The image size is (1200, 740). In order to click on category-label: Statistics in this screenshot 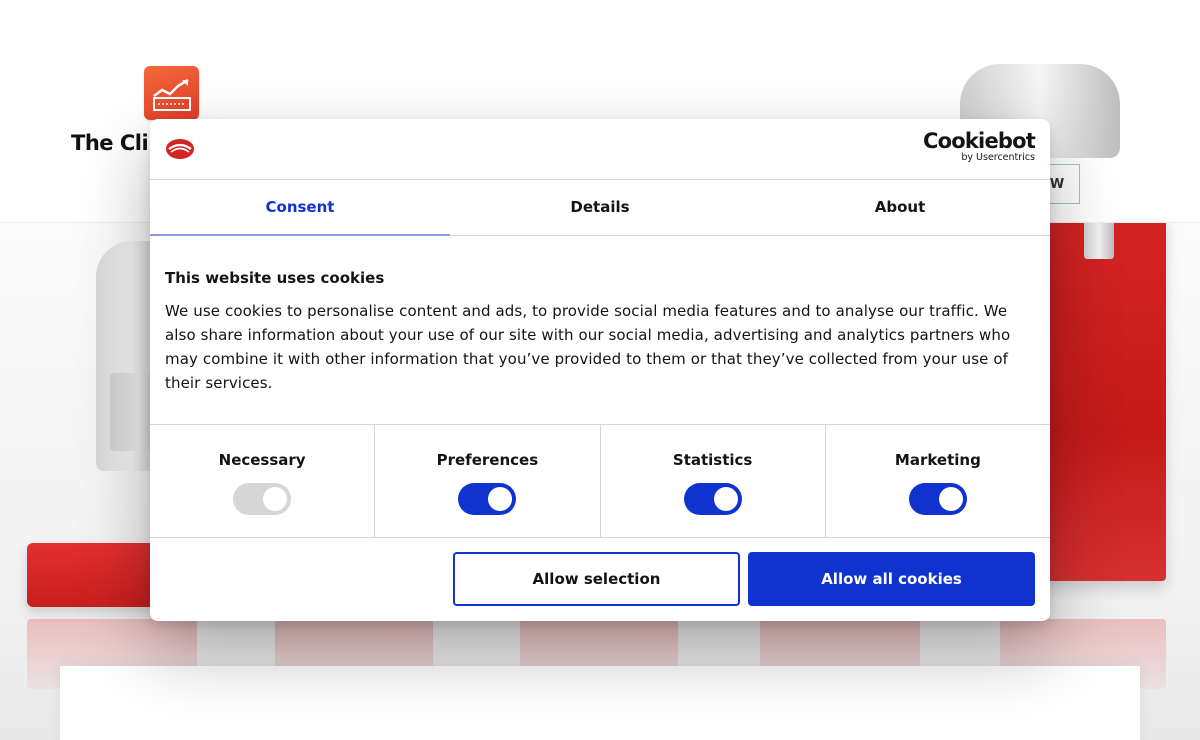, I will do `click(712, 460)`.